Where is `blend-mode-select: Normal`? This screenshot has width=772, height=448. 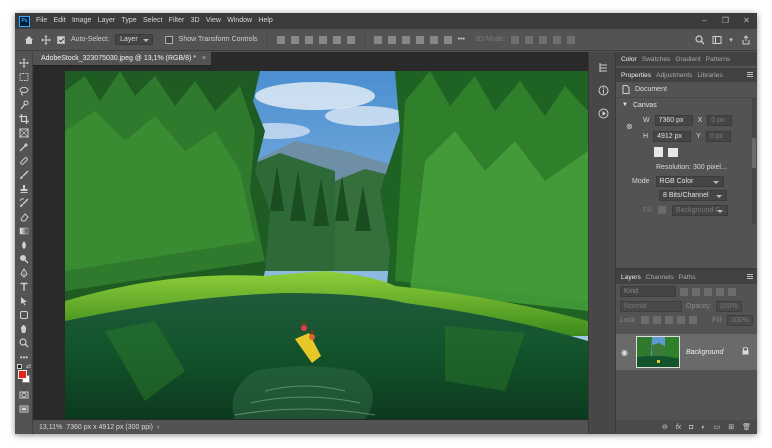
blend-mode-select: Normal is located at coordinates (651, 306).